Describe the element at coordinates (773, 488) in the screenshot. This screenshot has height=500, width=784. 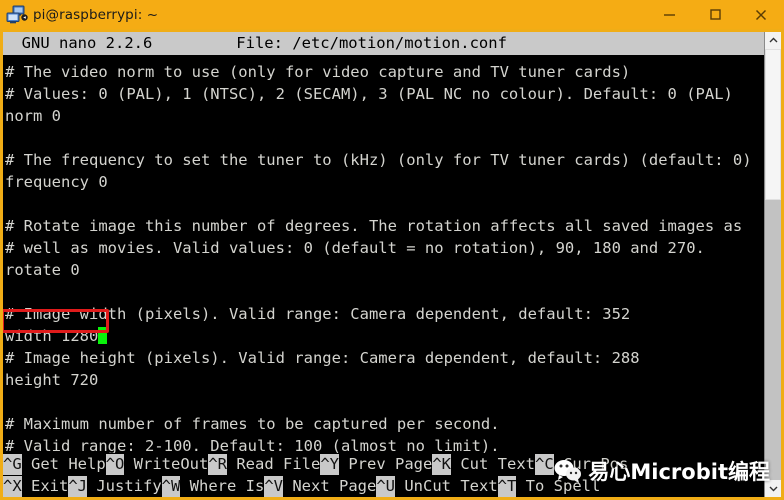
I see `scroll-down-arrow-icon` at that location.